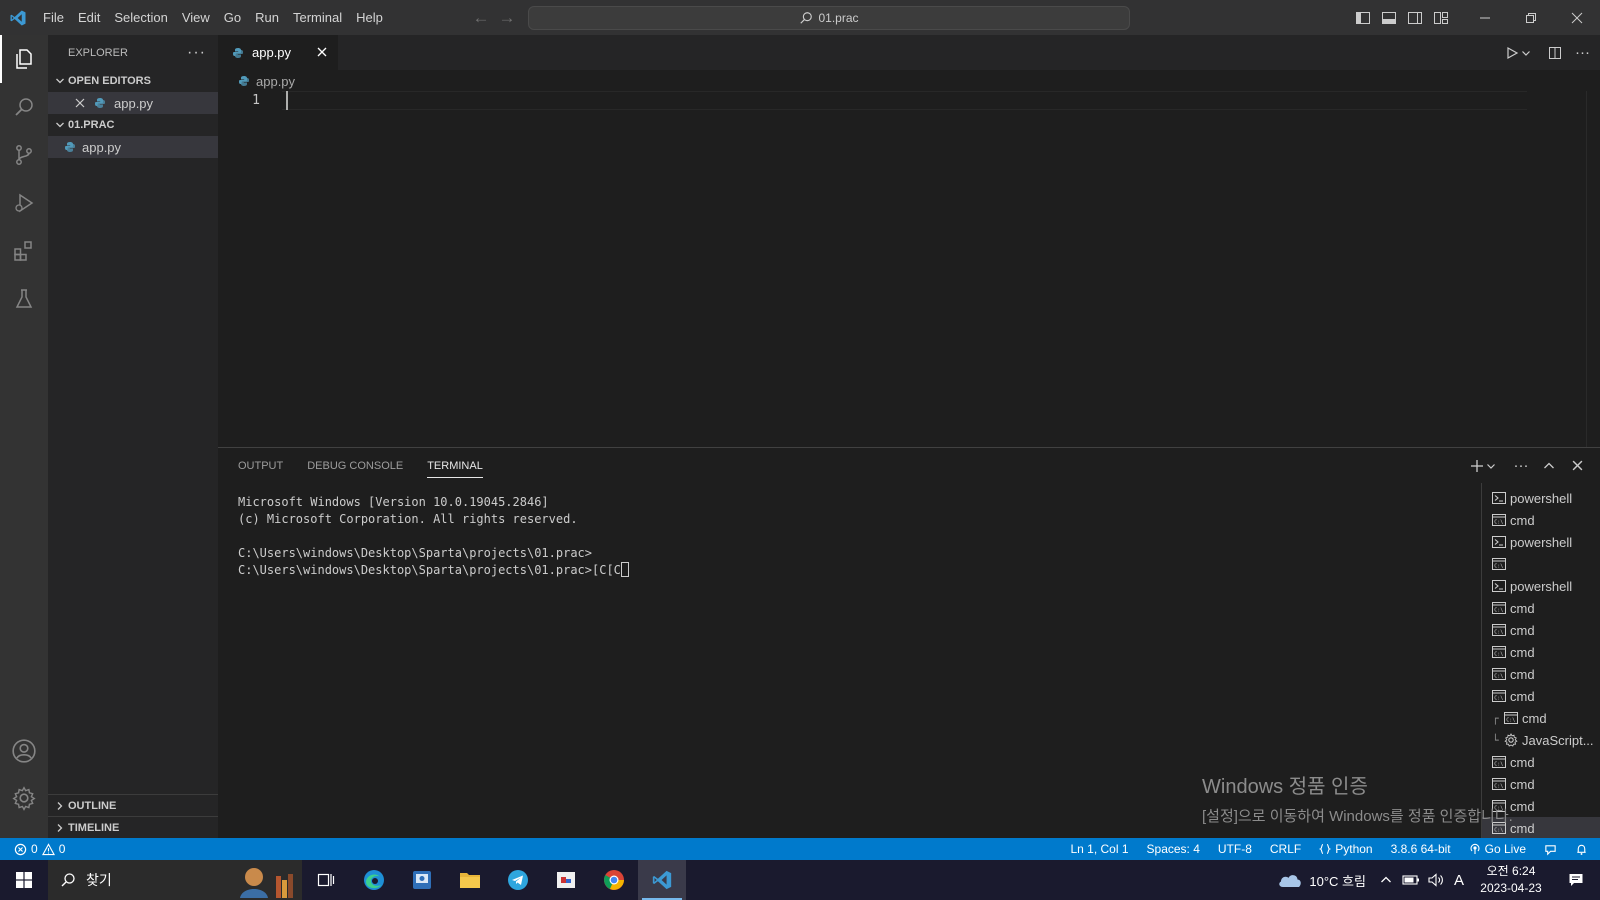 This screenshot has height=900, width=1600. Describe the element at coordinates (1235, 849) in the screenshot. I see `encoding: UTF-8` at that location.